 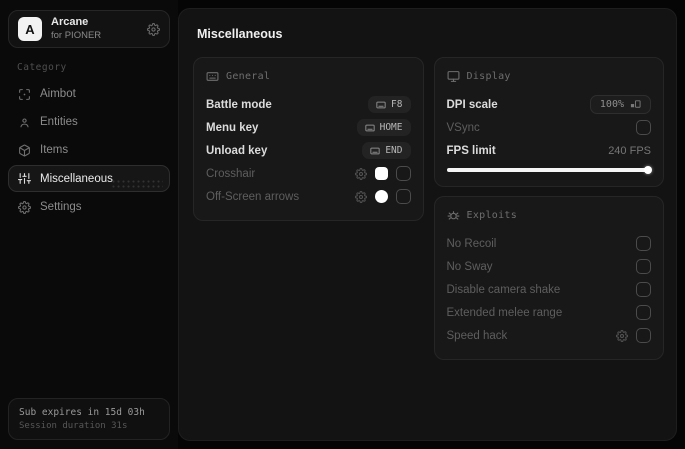 I want to click on setting-row-offscreen-arrows: Off-Screen arrows, so click(x=308, y=196).